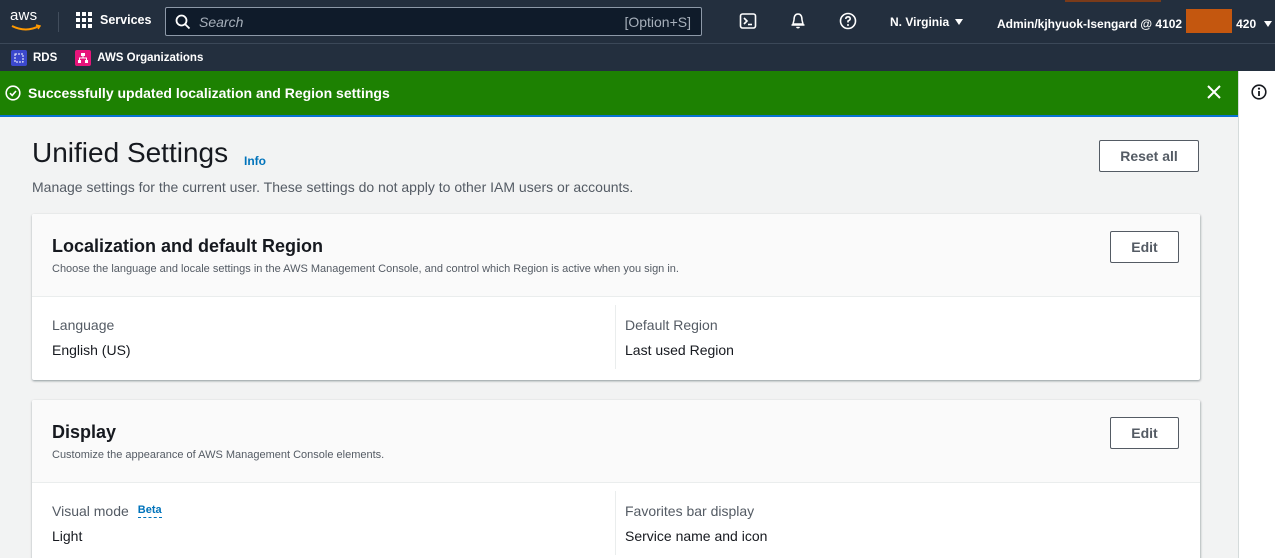 The image size is (1275, 558). Describe the element at coordinates (637, 57) in the screenshot. I see `favorites-bar: RDS AWS Organizations` at that location.